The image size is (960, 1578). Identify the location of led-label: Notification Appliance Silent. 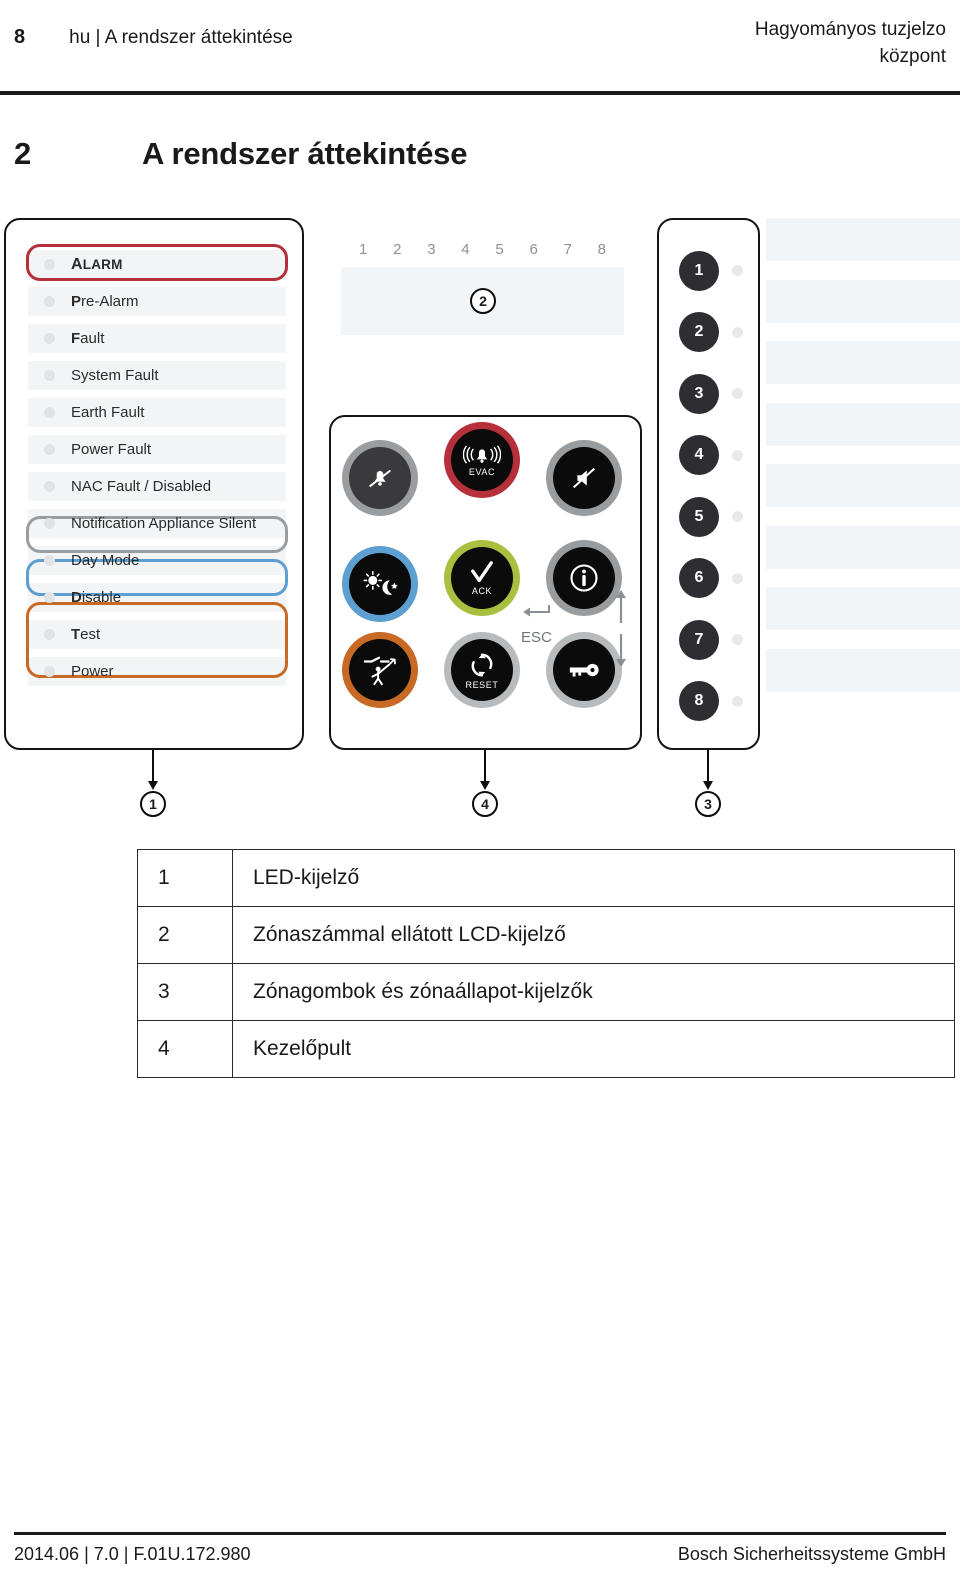
(164, 523).